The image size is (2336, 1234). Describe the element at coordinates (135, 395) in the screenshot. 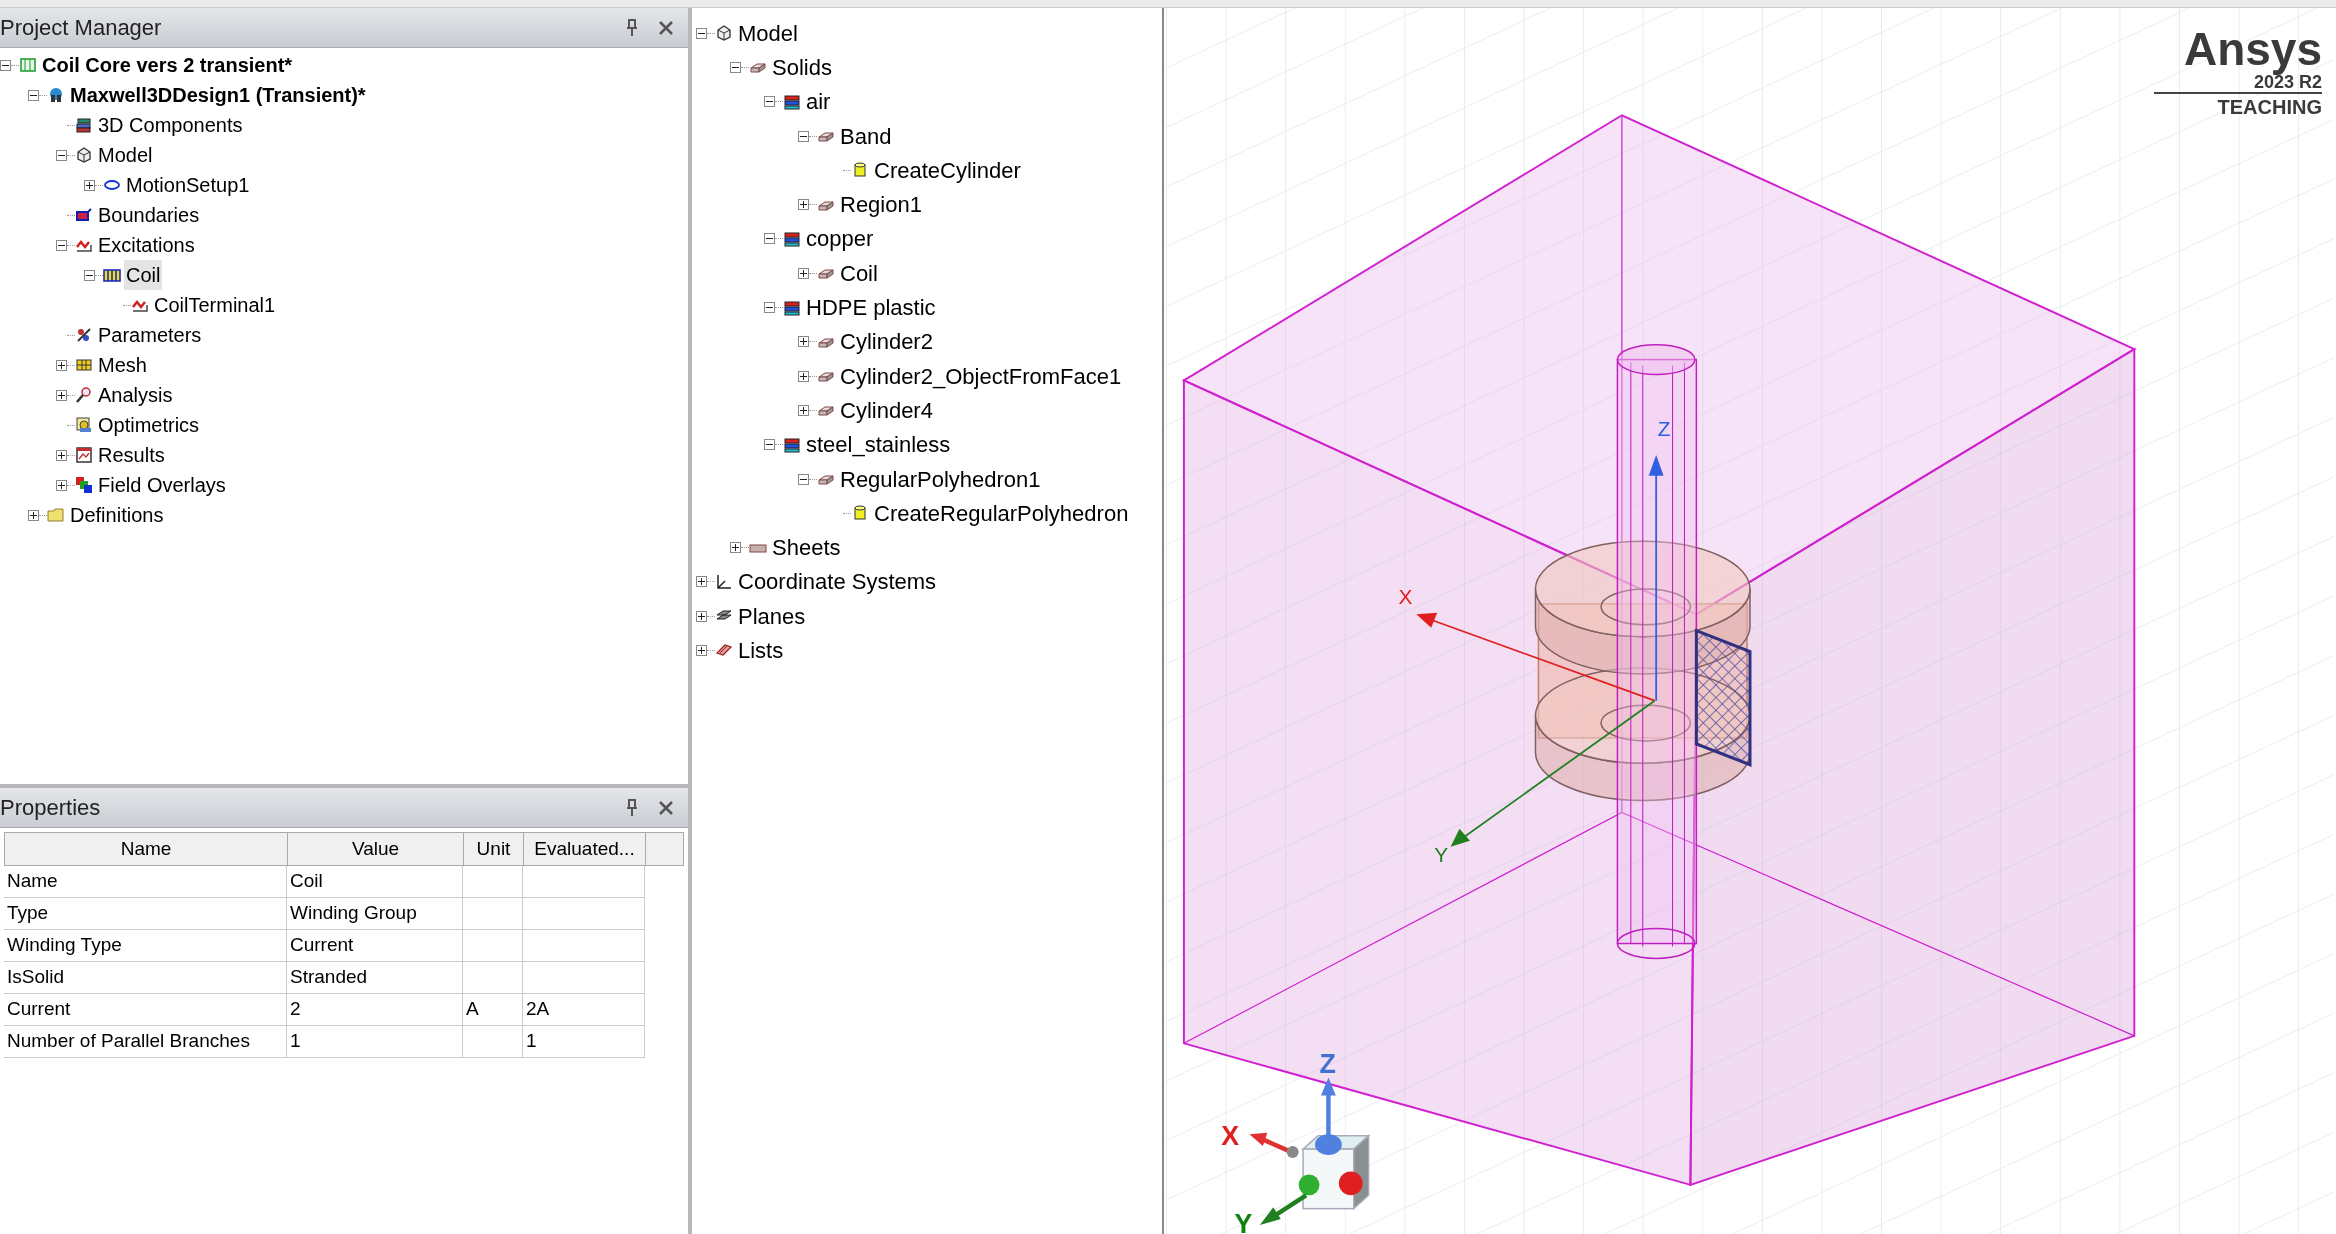

I see `tree-item: Analysis` at that location.